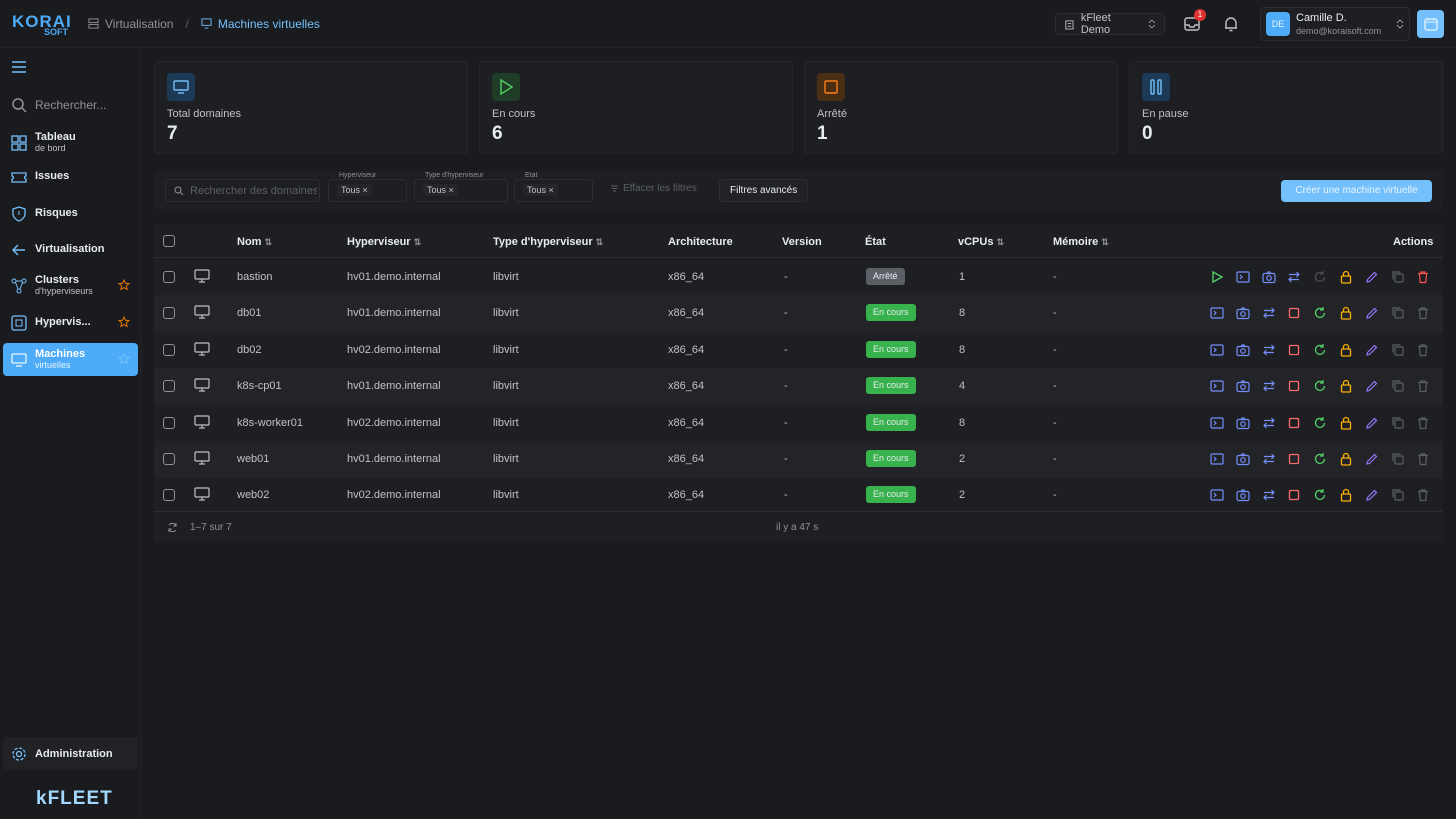 This screenshot has height=819, width=1456. What do you see at coordinates (253, 495) in the screenshot?
I see `vm-name: web02` at bounding box center [253, 495].